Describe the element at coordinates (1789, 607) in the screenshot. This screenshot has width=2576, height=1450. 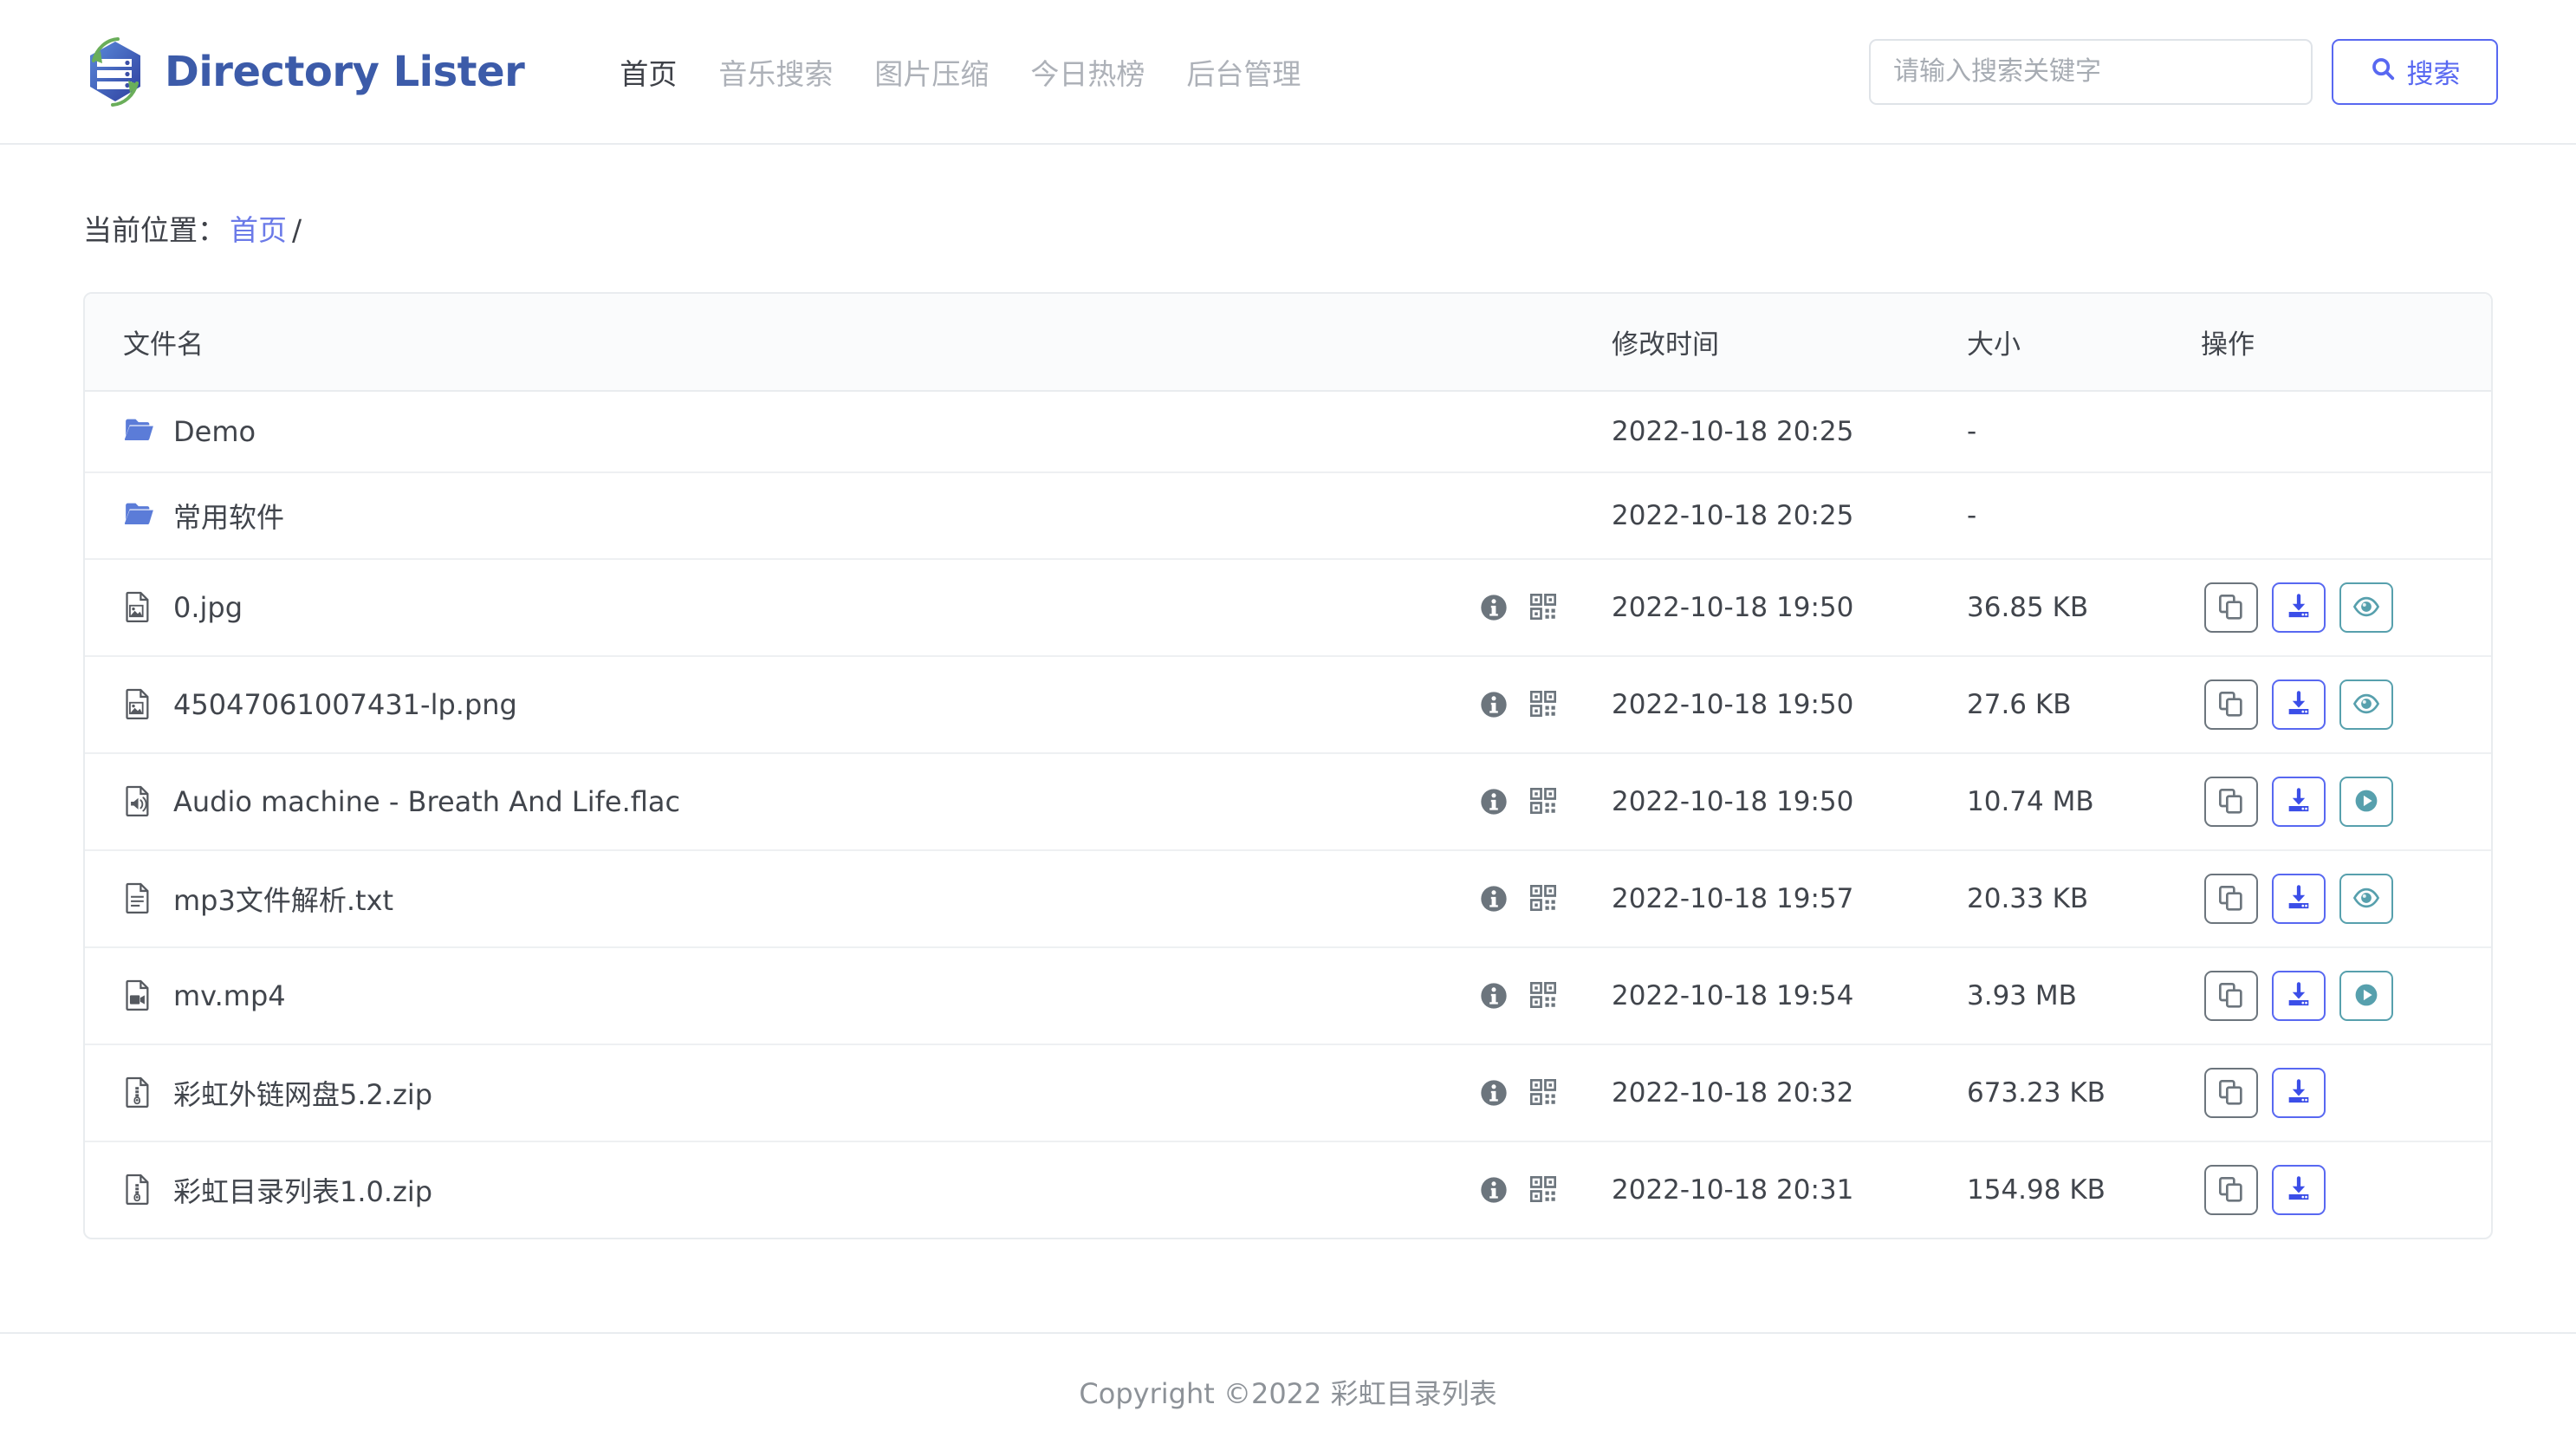
I see `cell-modified-time: 2022-10-18 19:50` at that location.